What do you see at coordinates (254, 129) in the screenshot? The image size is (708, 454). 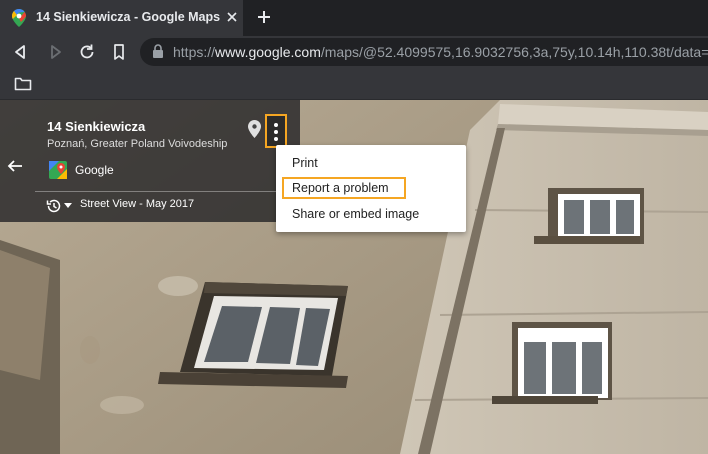 I see `location-pin-icon` at bounding box center [254, 129].